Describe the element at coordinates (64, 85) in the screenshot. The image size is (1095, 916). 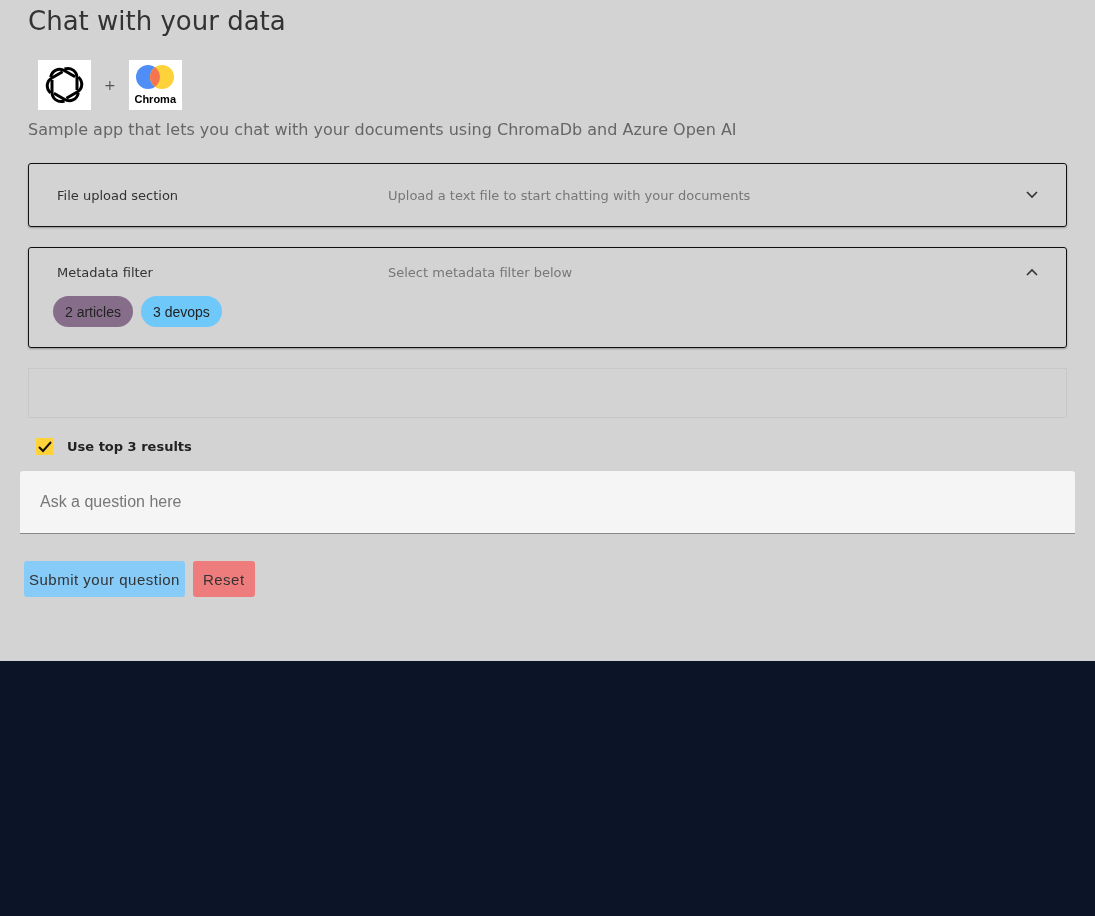
I see `knot-logo-icon` at that location.